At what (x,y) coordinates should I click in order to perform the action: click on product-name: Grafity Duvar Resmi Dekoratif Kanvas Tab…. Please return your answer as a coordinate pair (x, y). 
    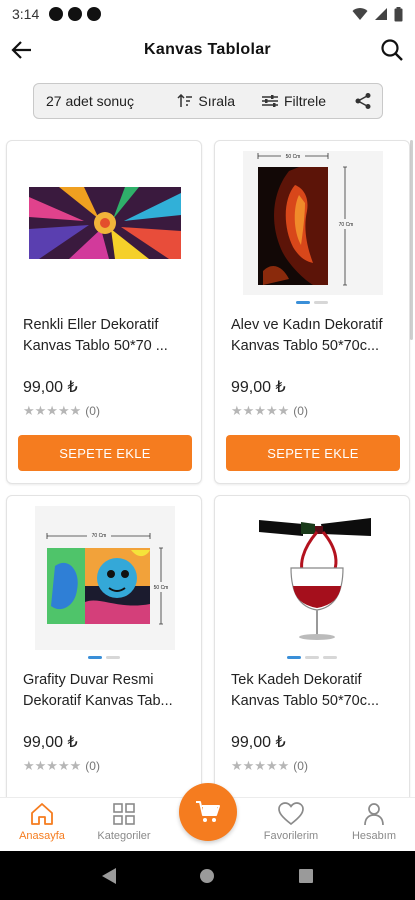
    Looking at the image, I should click on (107, 691).